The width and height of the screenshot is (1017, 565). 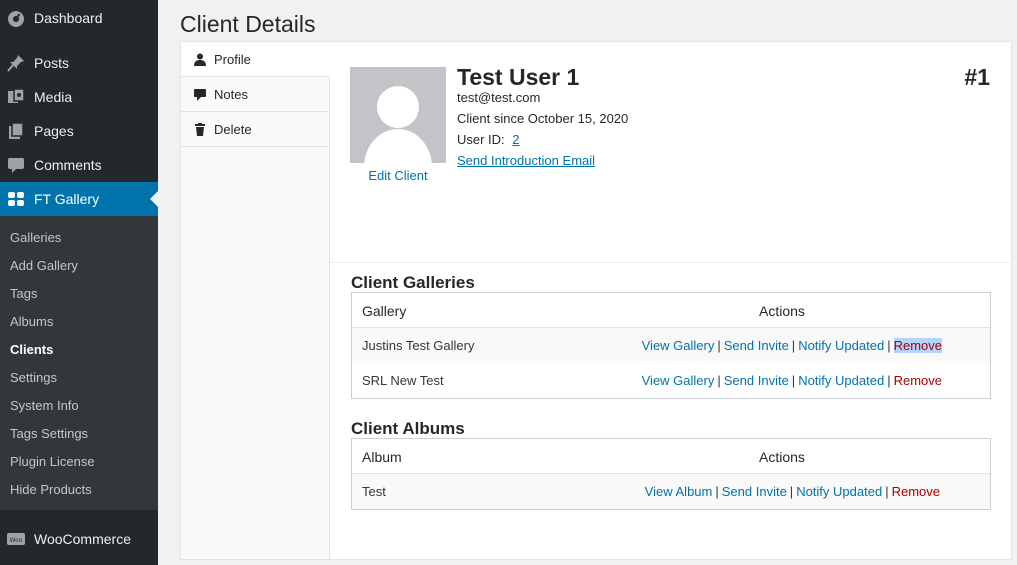 What do you see at coordinates (15, 63) in the screenshot?
I see `pin-icon` at bounding box center [15, 63].